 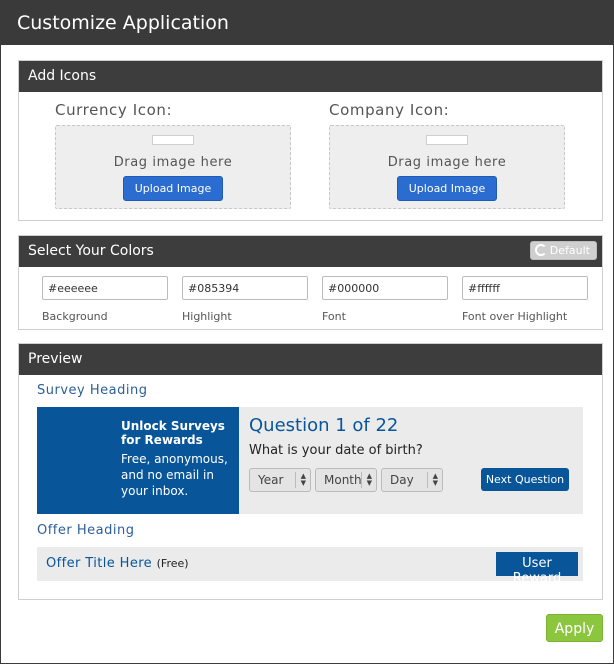 I want to click on day-select: Day ▲ ▼, so click(x=412, y=480).